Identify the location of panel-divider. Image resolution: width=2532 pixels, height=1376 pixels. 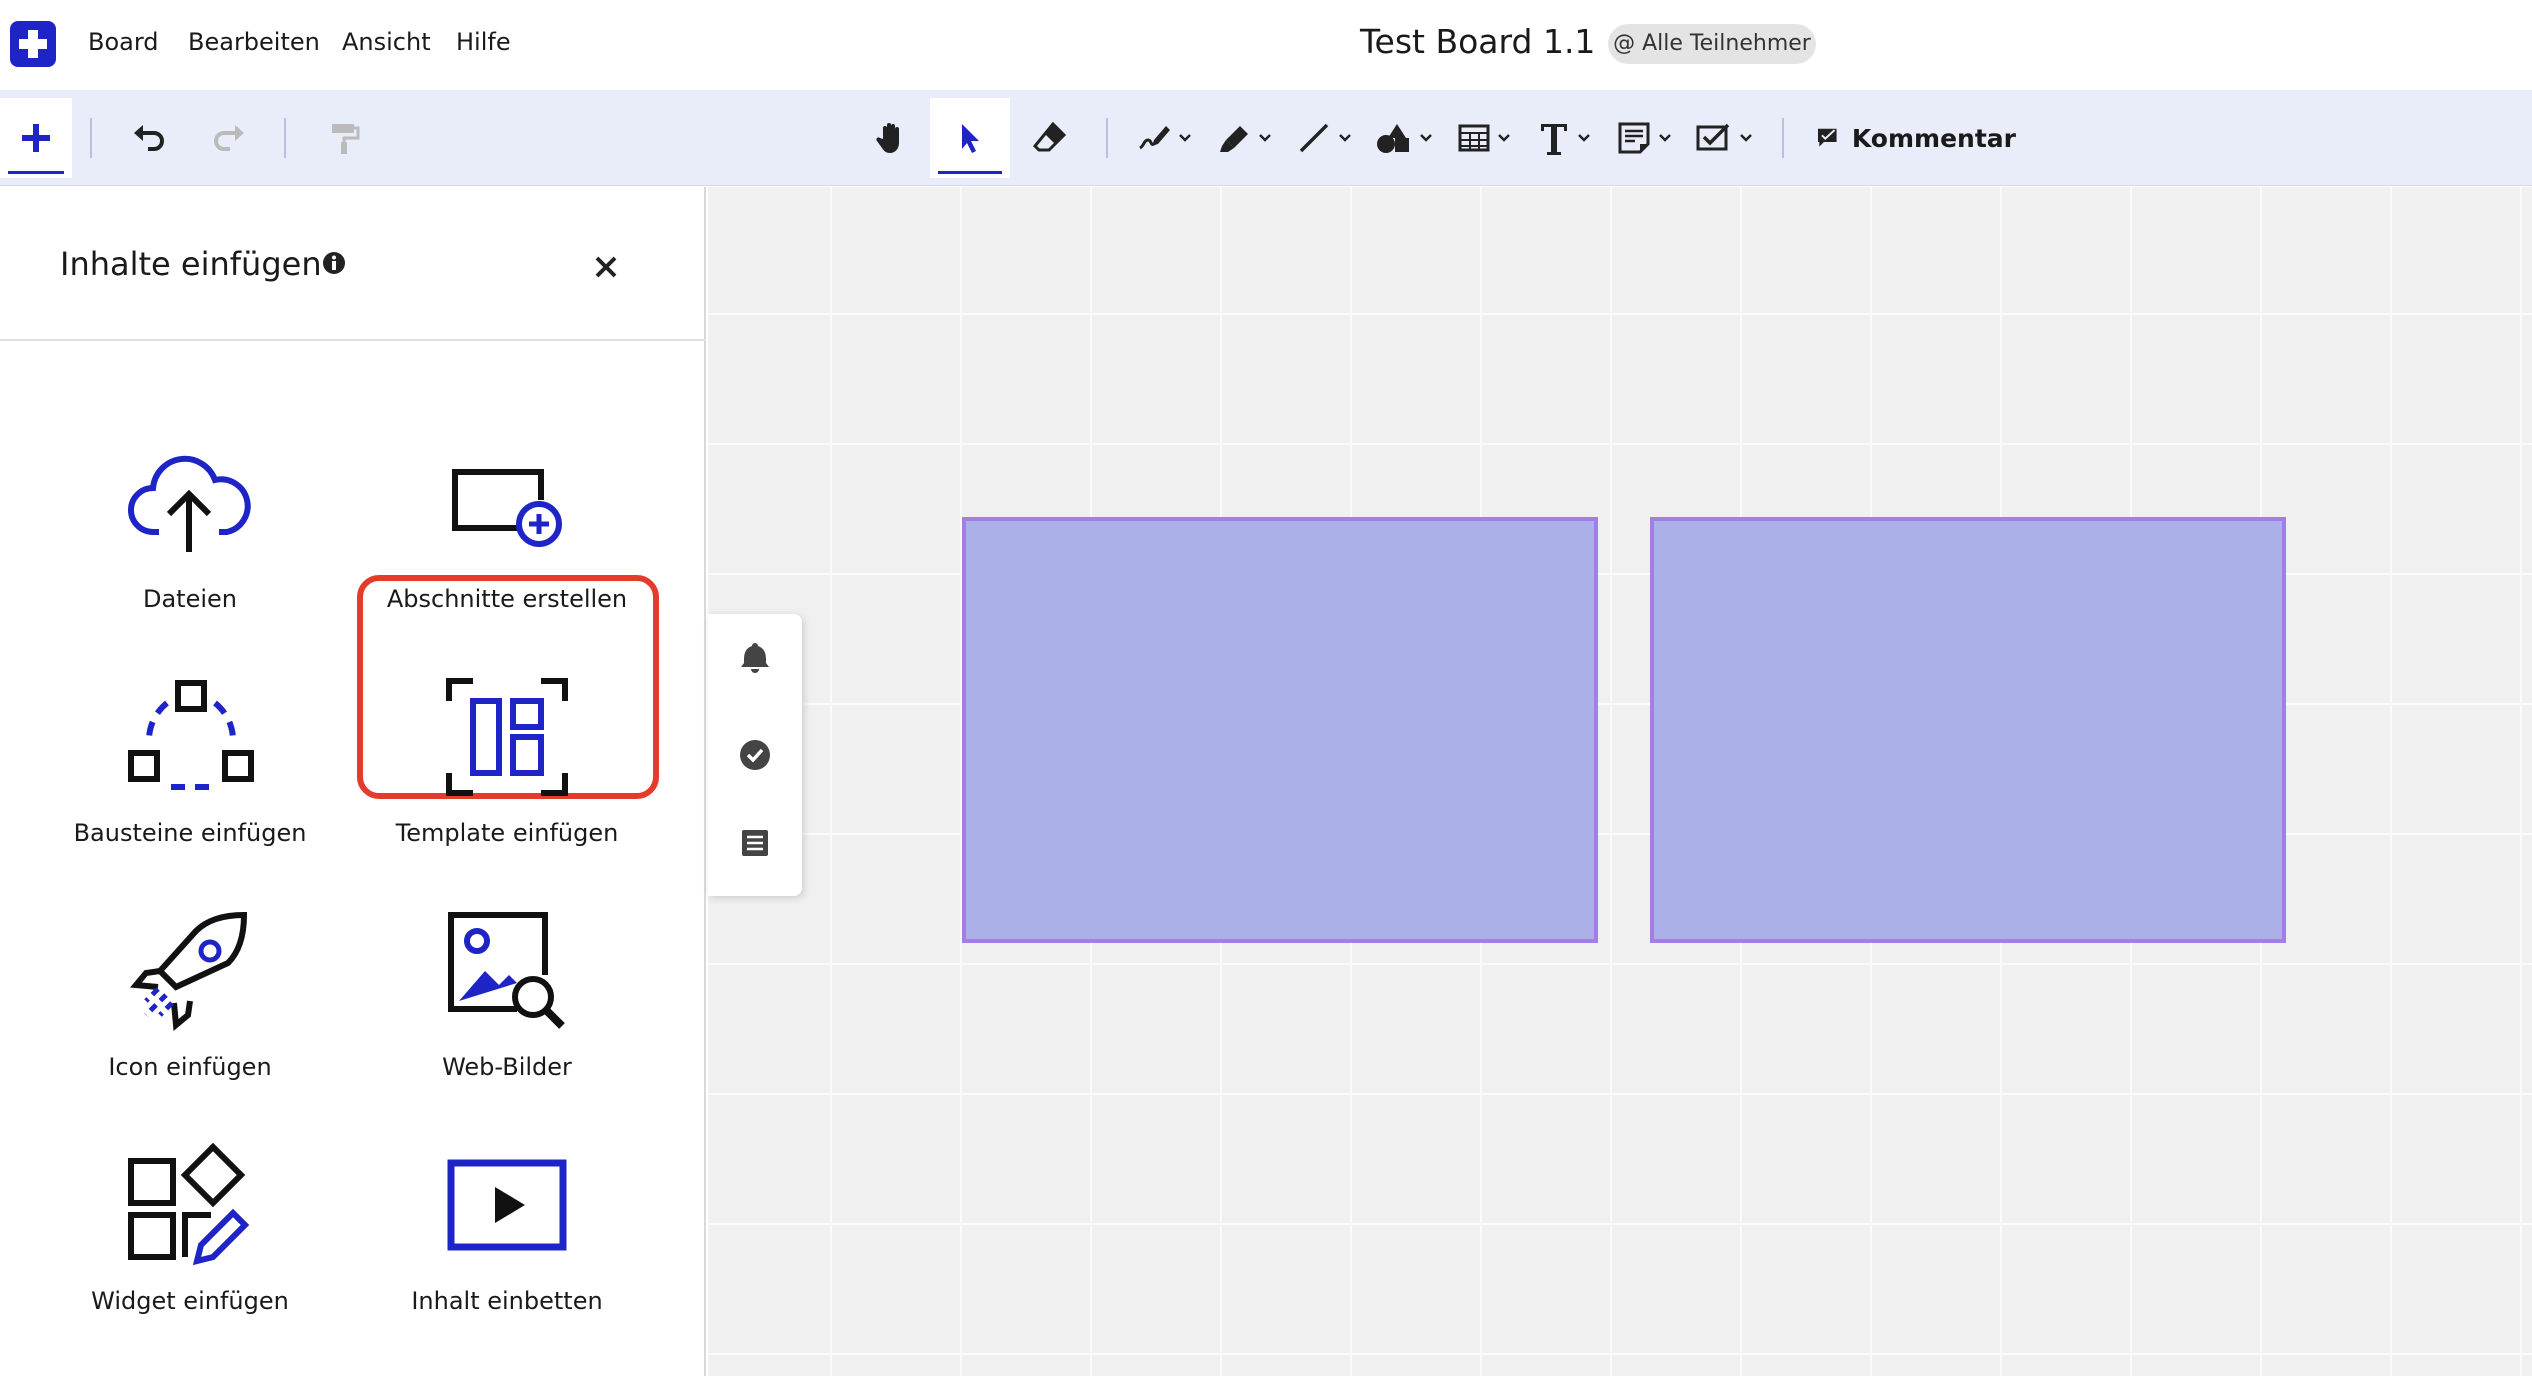
(353, 340).